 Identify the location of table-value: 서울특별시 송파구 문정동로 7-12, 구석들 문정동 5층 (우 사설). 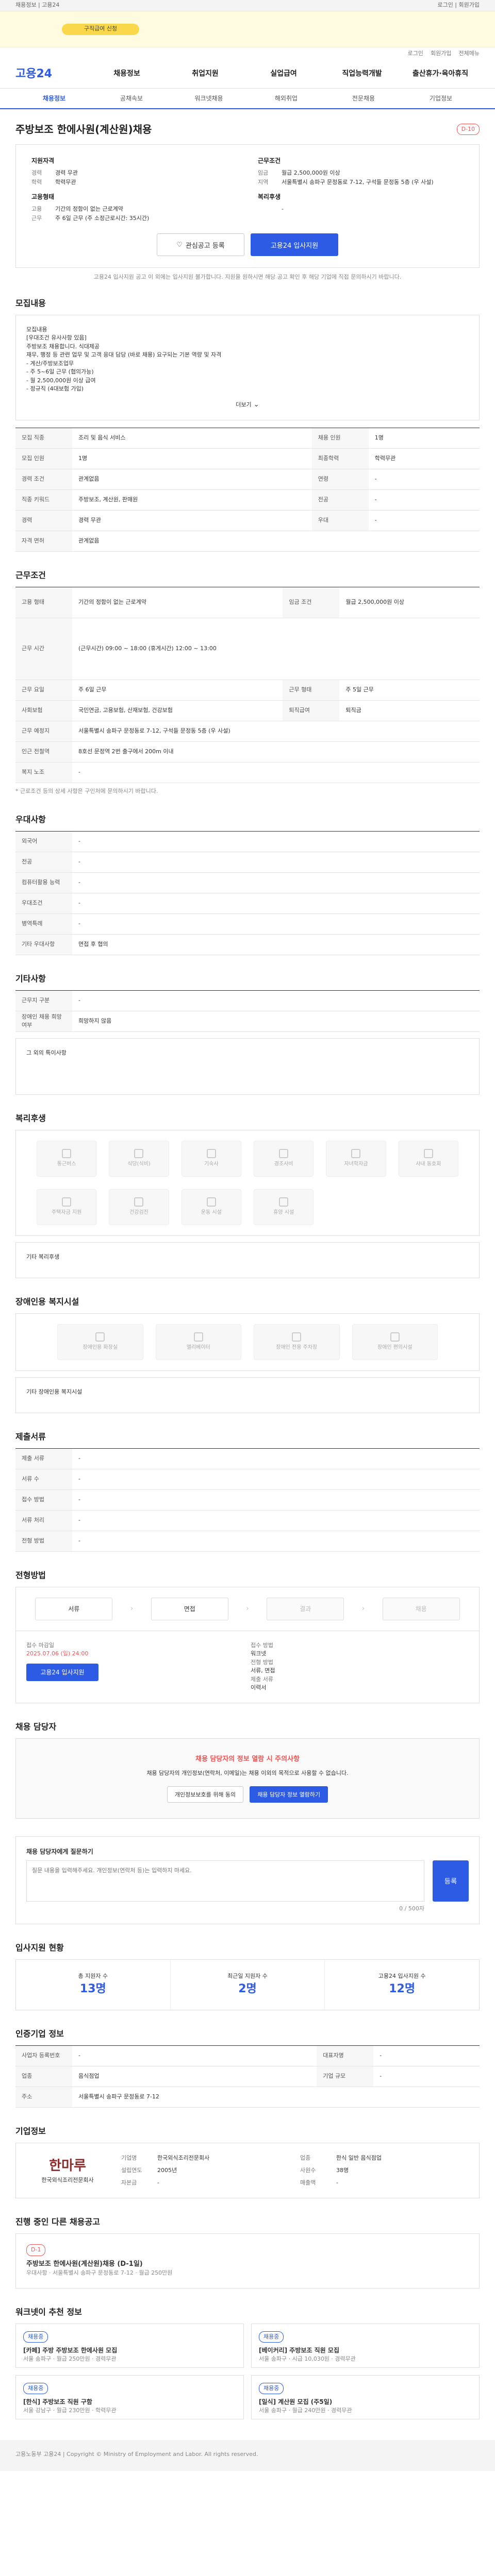
(276, 731).